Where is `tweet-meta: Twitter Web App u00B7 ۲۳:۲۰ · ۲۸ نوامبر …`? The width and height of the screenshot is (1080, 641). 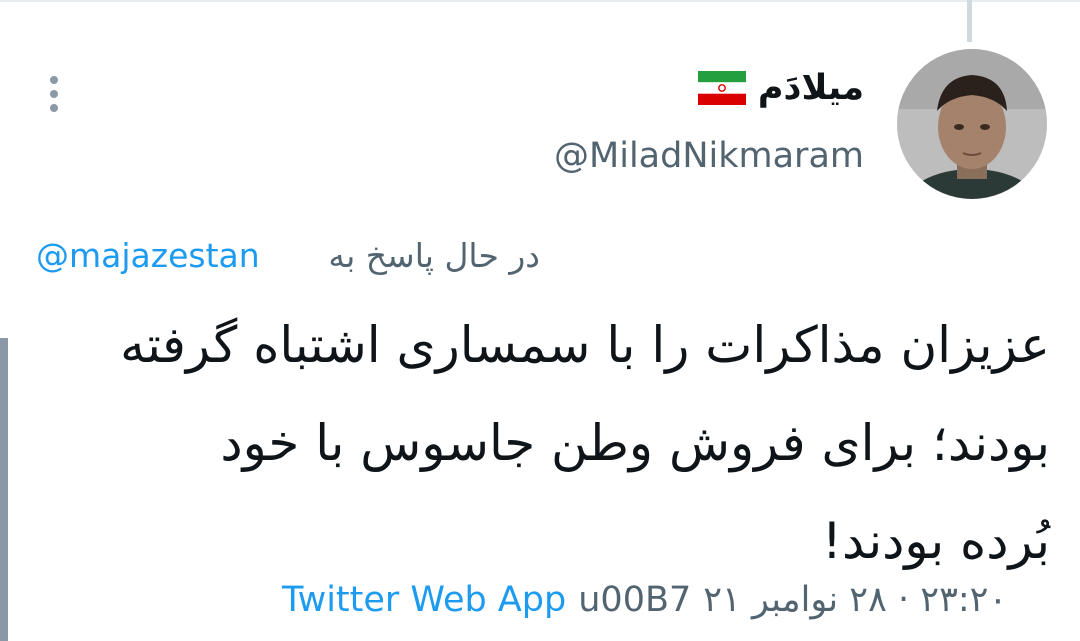 tweet-meta: Twitter Web App u00B7 ۲۳:۲۰ · ۲۸ نوامبر … is located at coordinates (644, 600).